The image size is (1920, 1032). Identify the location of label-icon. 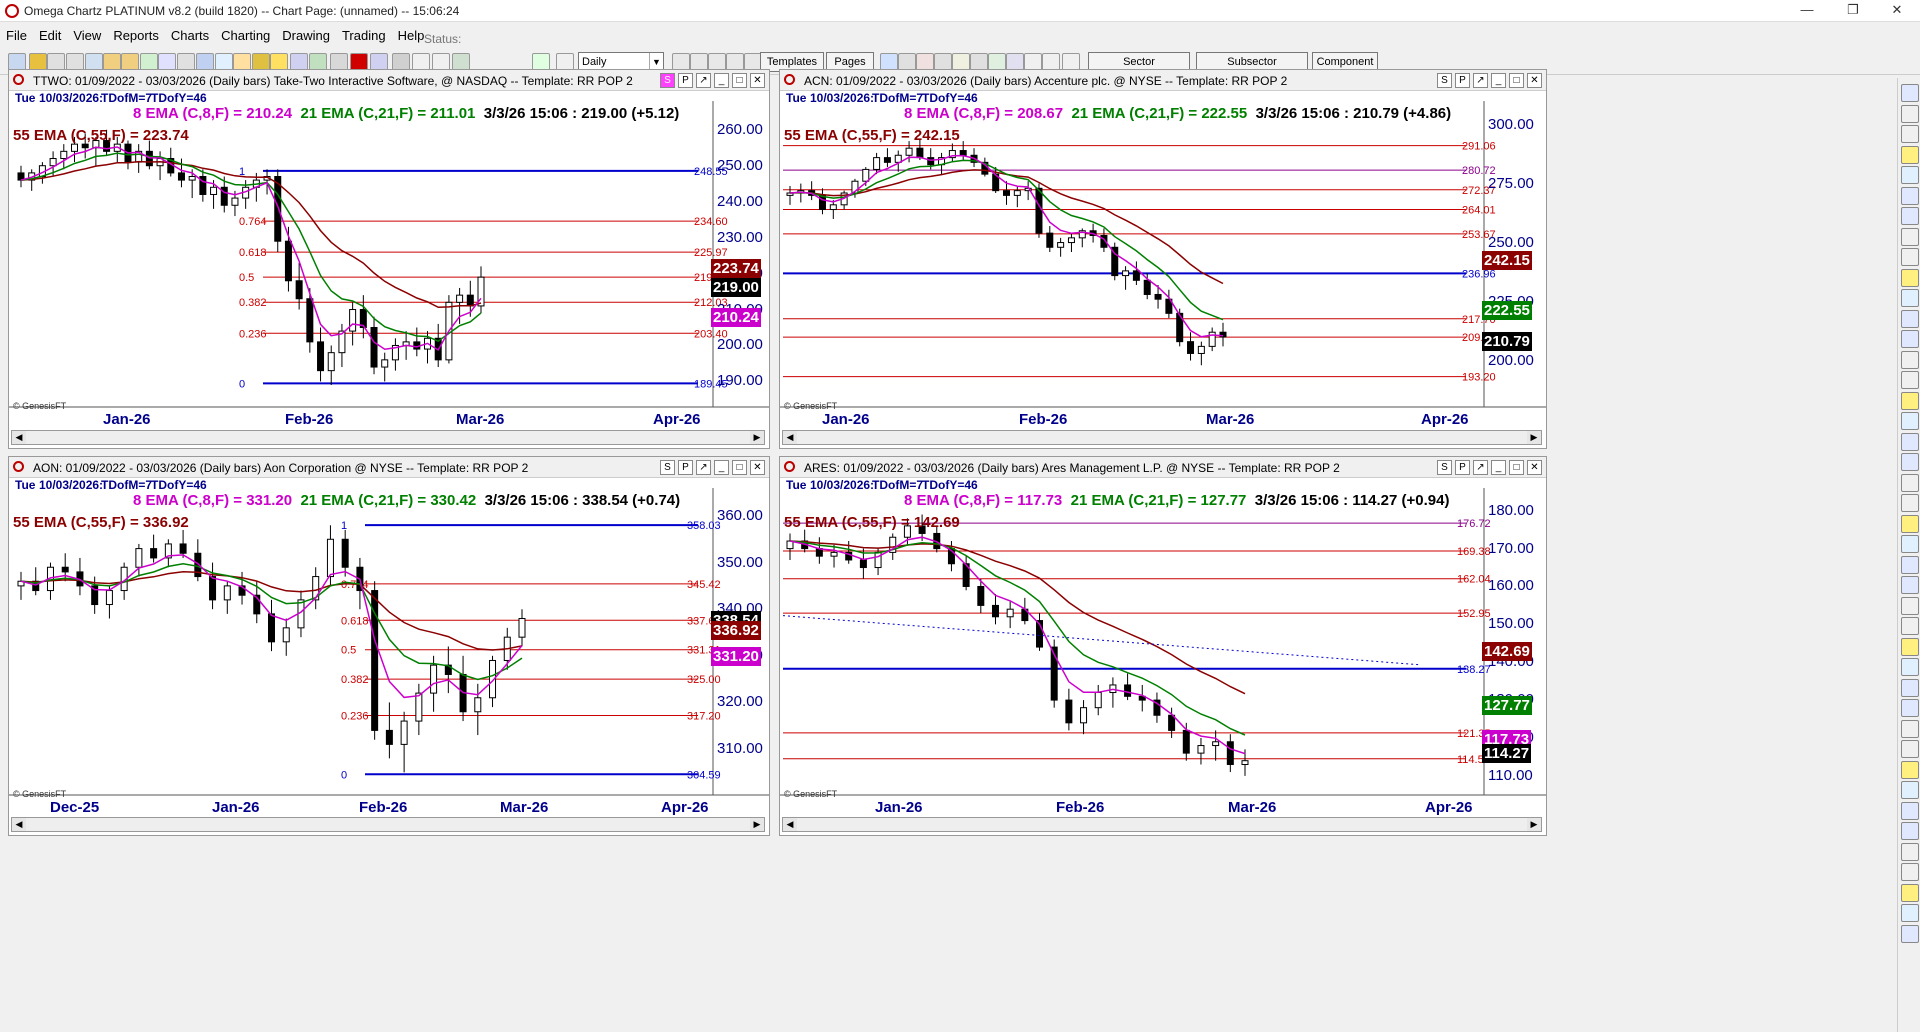
(1910, 503).